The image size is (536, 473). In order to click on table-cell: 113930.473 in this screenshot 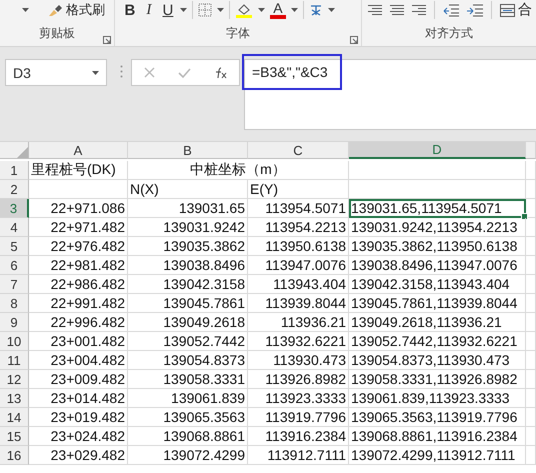, I will do `click(298, 360)`.